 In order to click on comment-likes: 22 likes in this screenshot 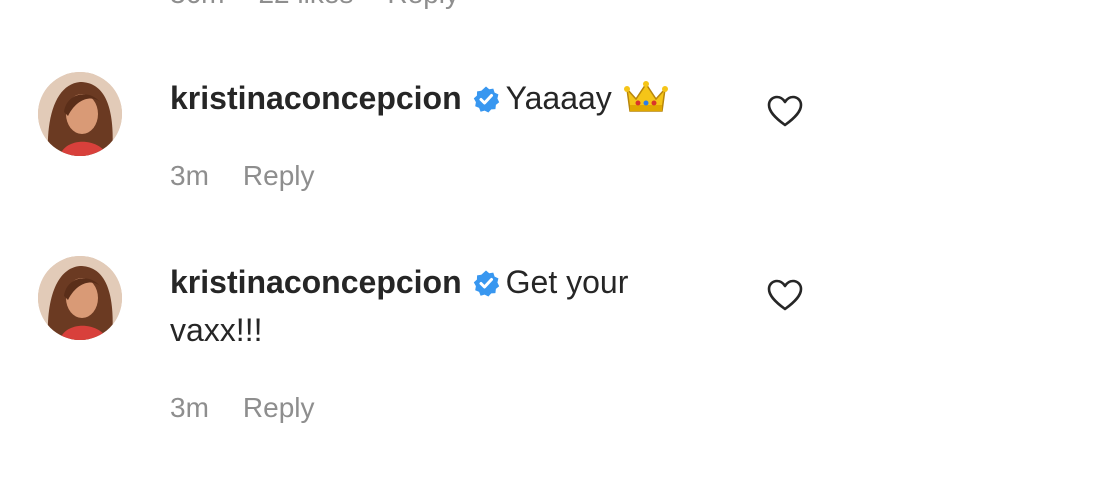, I will do `click(305, 4)`.